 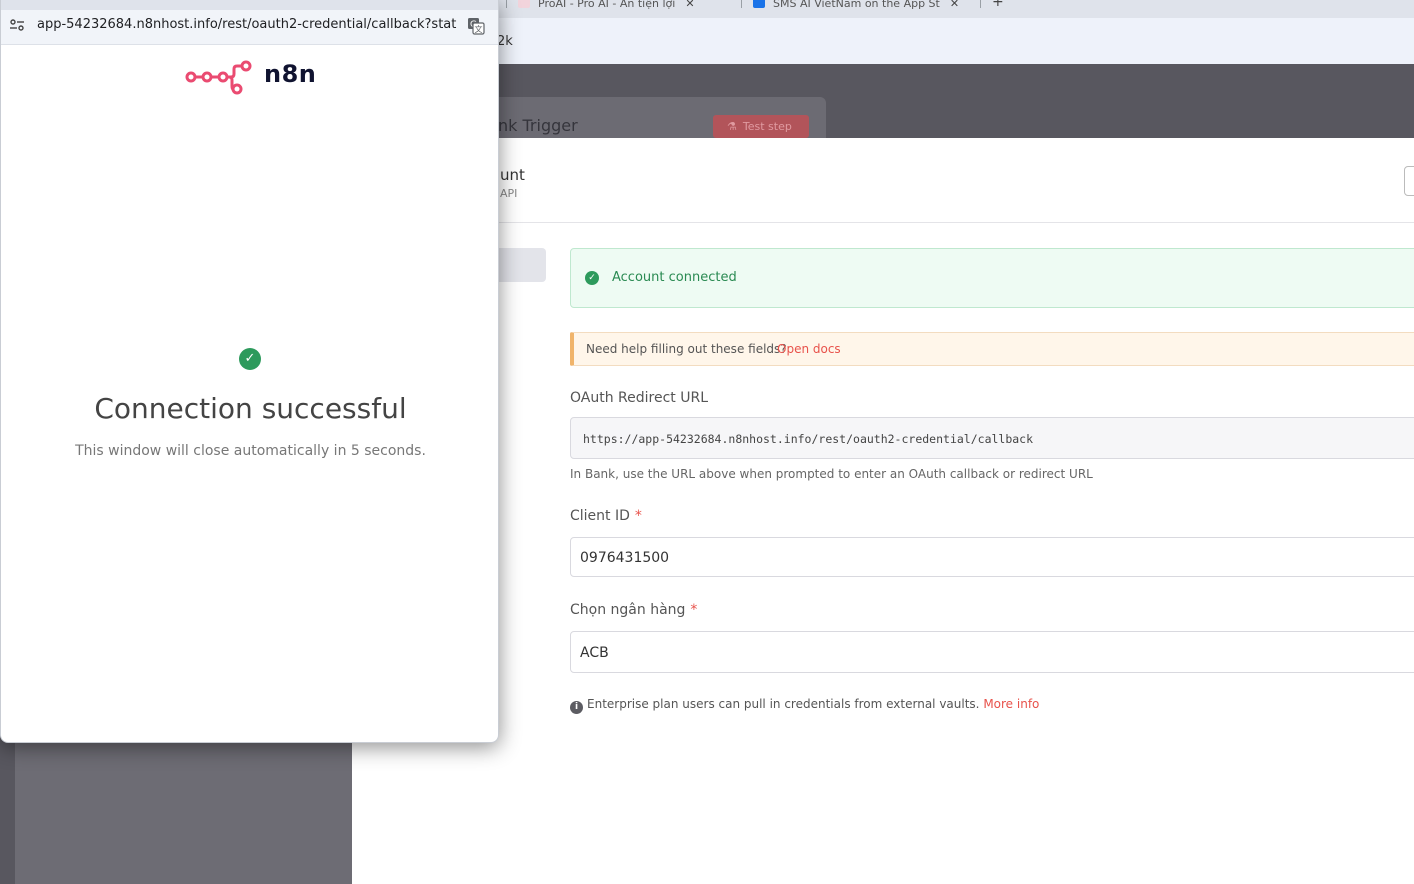 What do you see at coordinates (479, 29) in the screenshot?
I see `svg-text: 文` at bounding box center [479, 29].